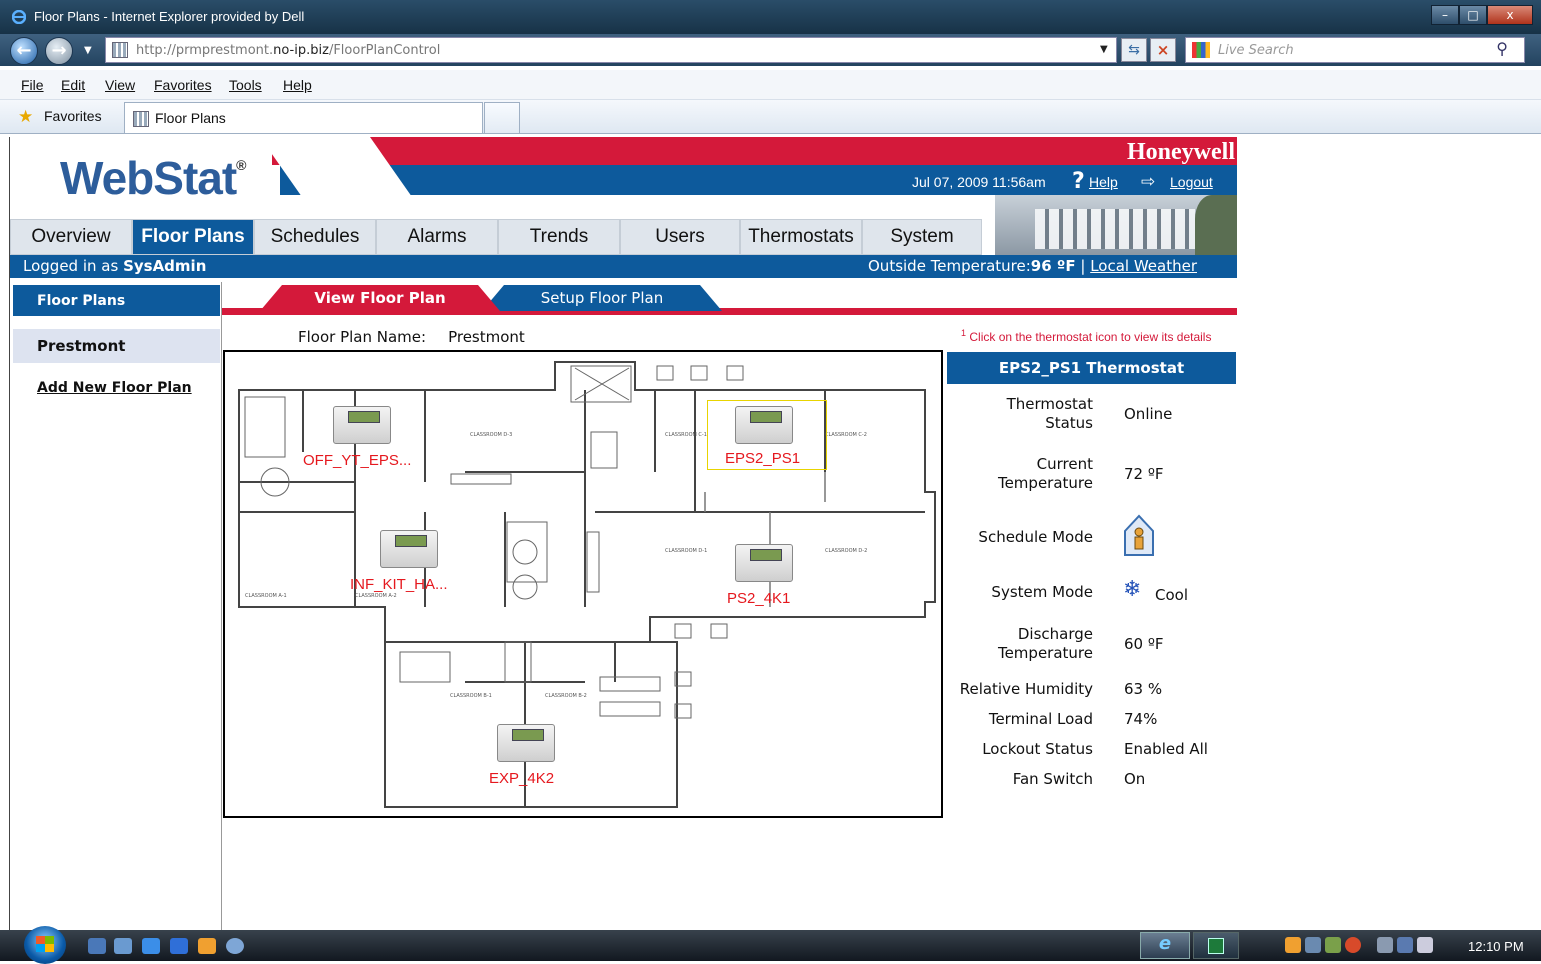 Image resolution: width=1541 pixels, height=964 pixels. Describe the element at coordinates (1353, 945) in the screenshot. I see `tray-security-icon` at that location.